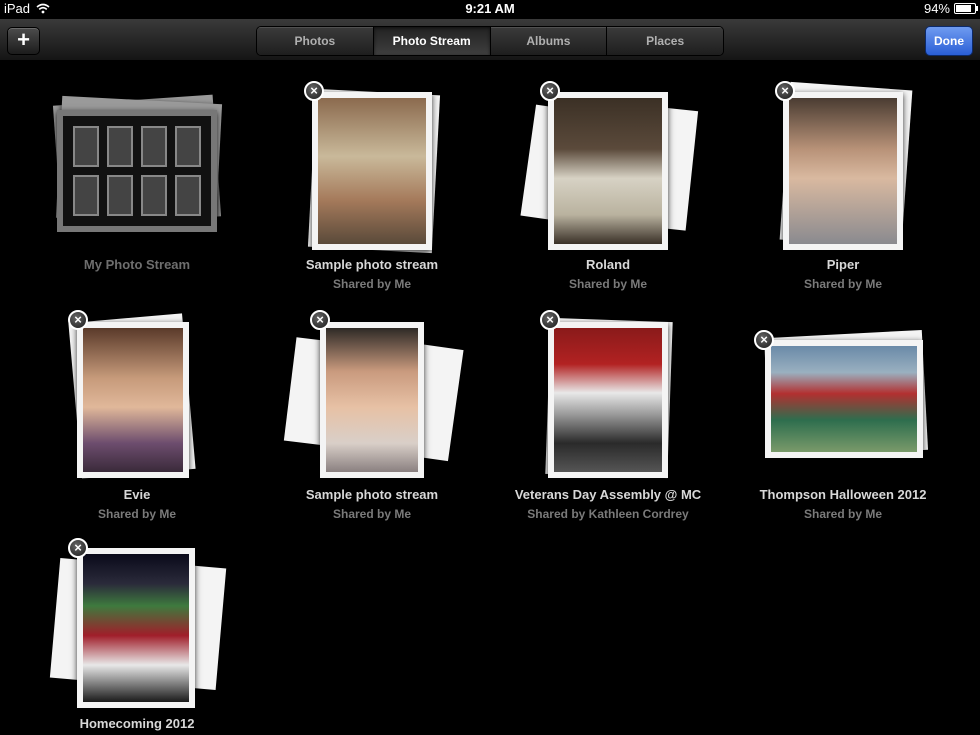  I want to click on clock: 9:21 AM, so click(490, 8).